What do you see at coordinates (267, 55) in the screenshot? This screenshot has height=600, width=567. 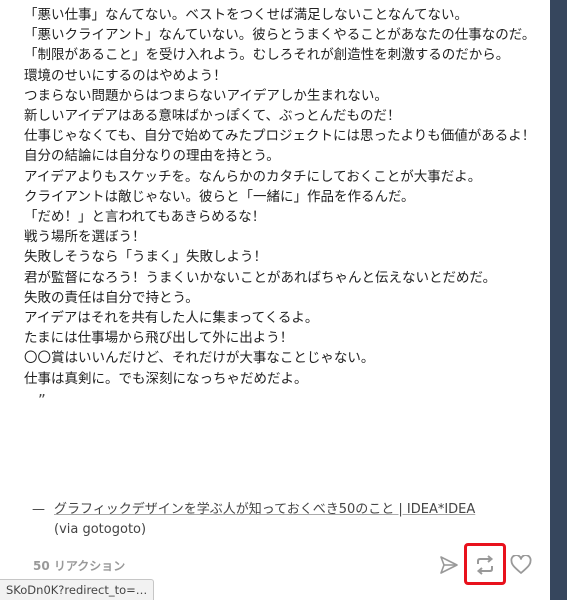 I see `post-line: 「制限があること」を受け入れよう。むしろそれが創造性を刺激するのだから。` at bounding box center [267, 55].